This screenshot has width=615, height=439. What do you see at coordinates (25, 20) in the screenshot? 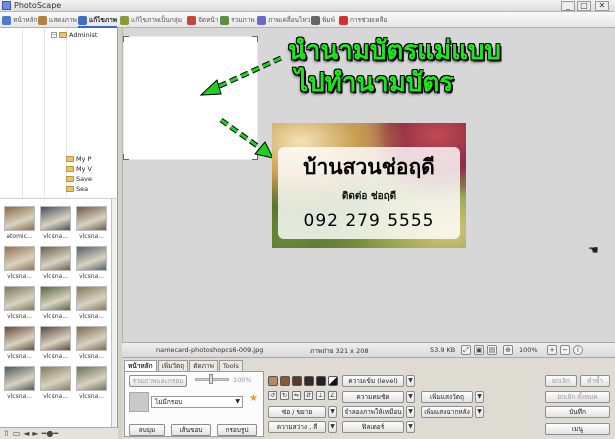
I see `tab-label: หน้าหลัก` at bounding box center [25, 20].